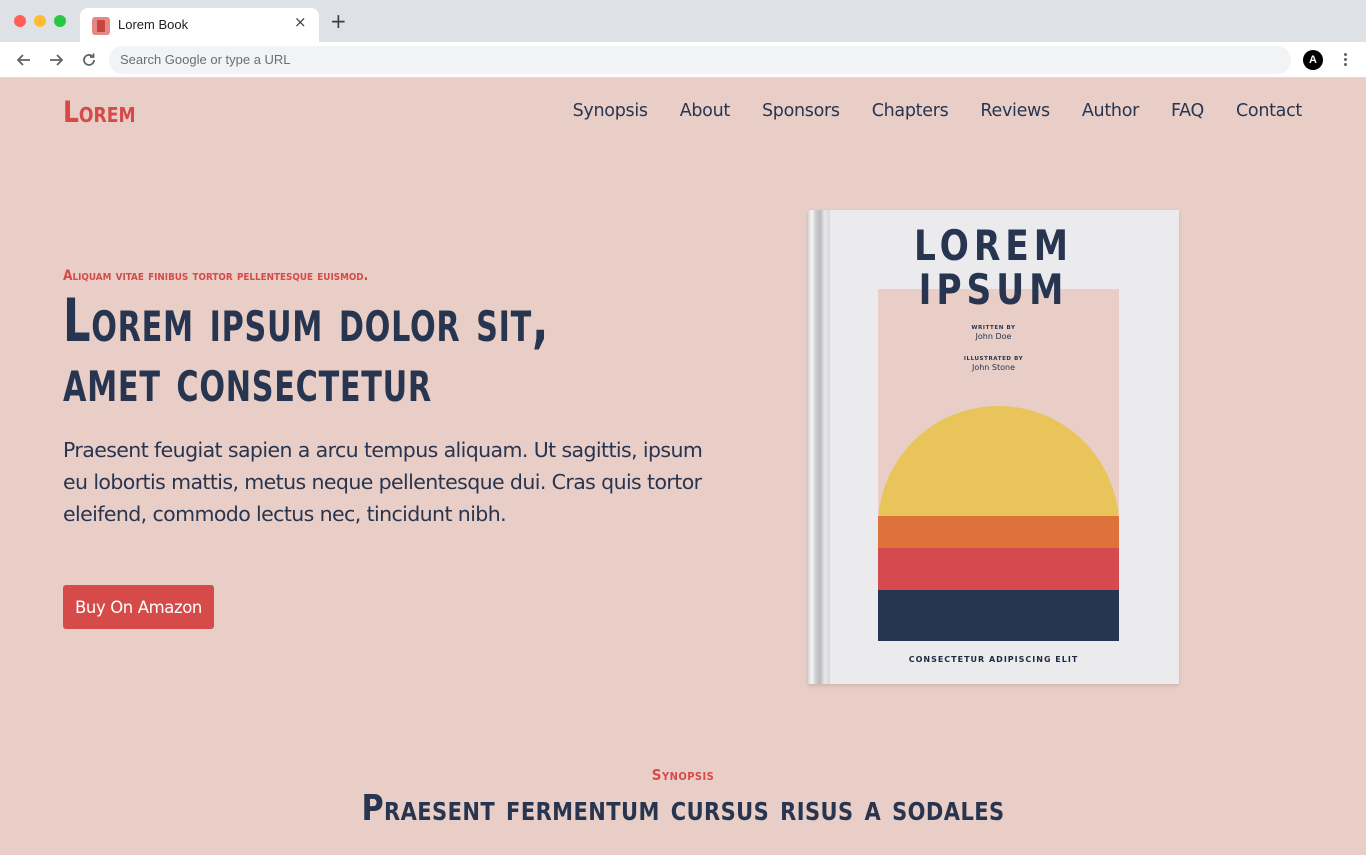 The height and width of the screenshot is (855, 1366). I want to click on window-maximize-button, so click(60, 21).